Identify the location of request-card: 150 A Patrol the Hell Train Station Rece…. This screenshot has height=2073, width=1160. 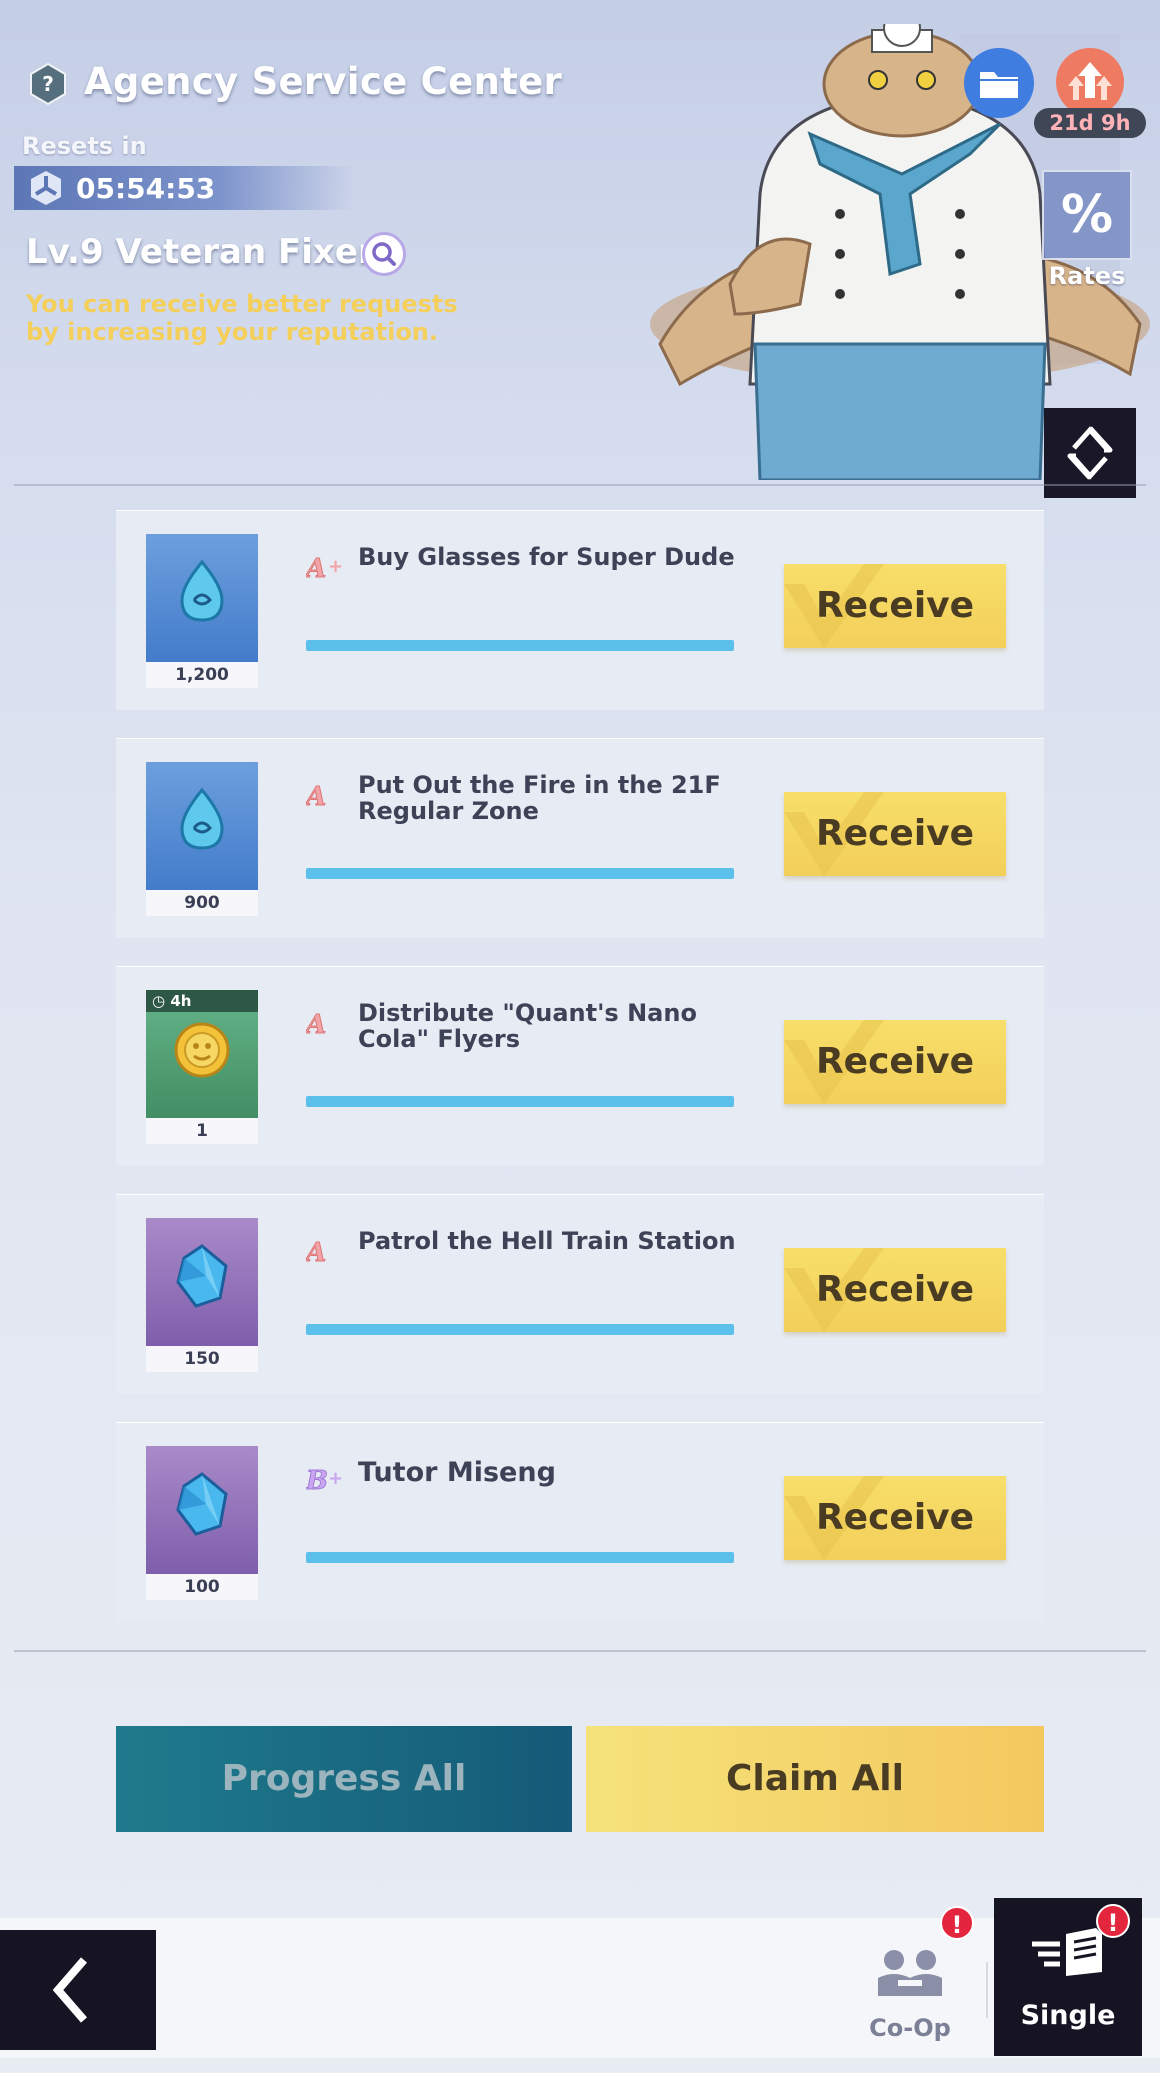
(580, 1294).